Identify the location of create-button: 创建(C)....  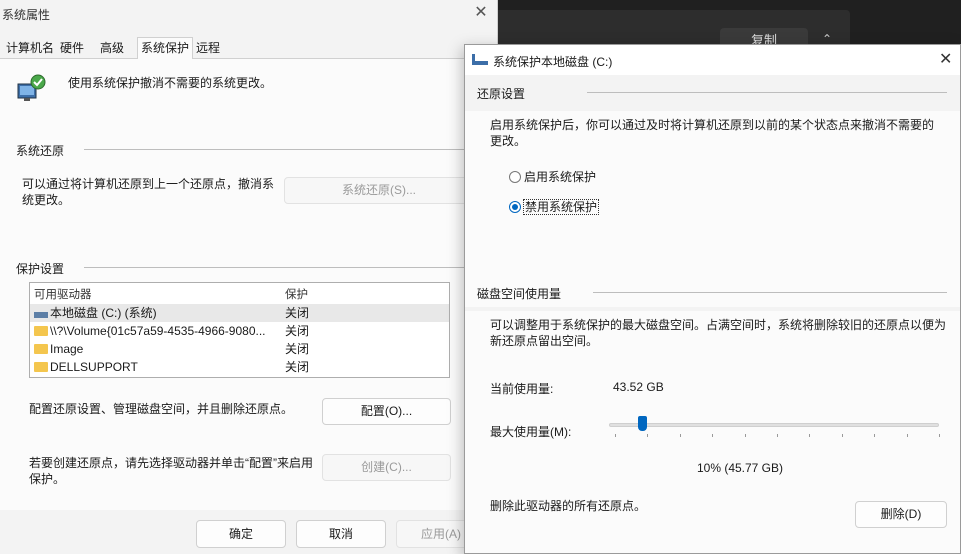
(386, 467).